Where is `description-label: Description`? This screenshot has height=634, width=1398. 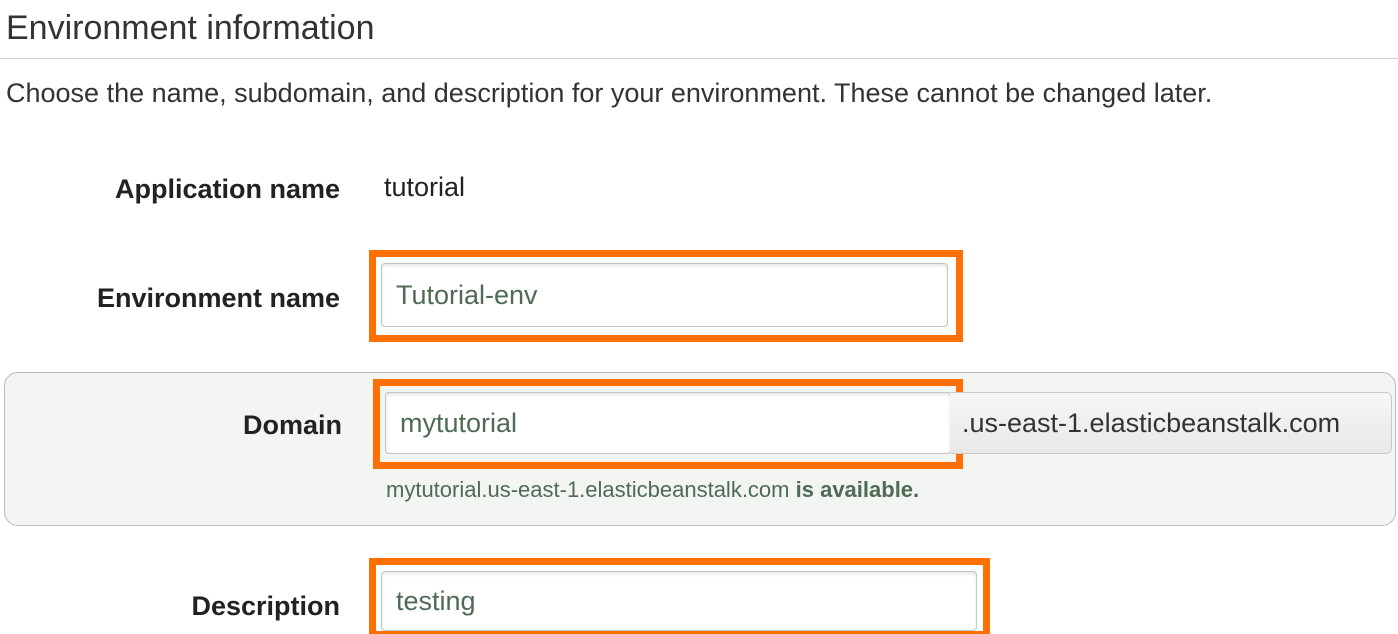 description-label: Description is located at coordinates (265, 606).